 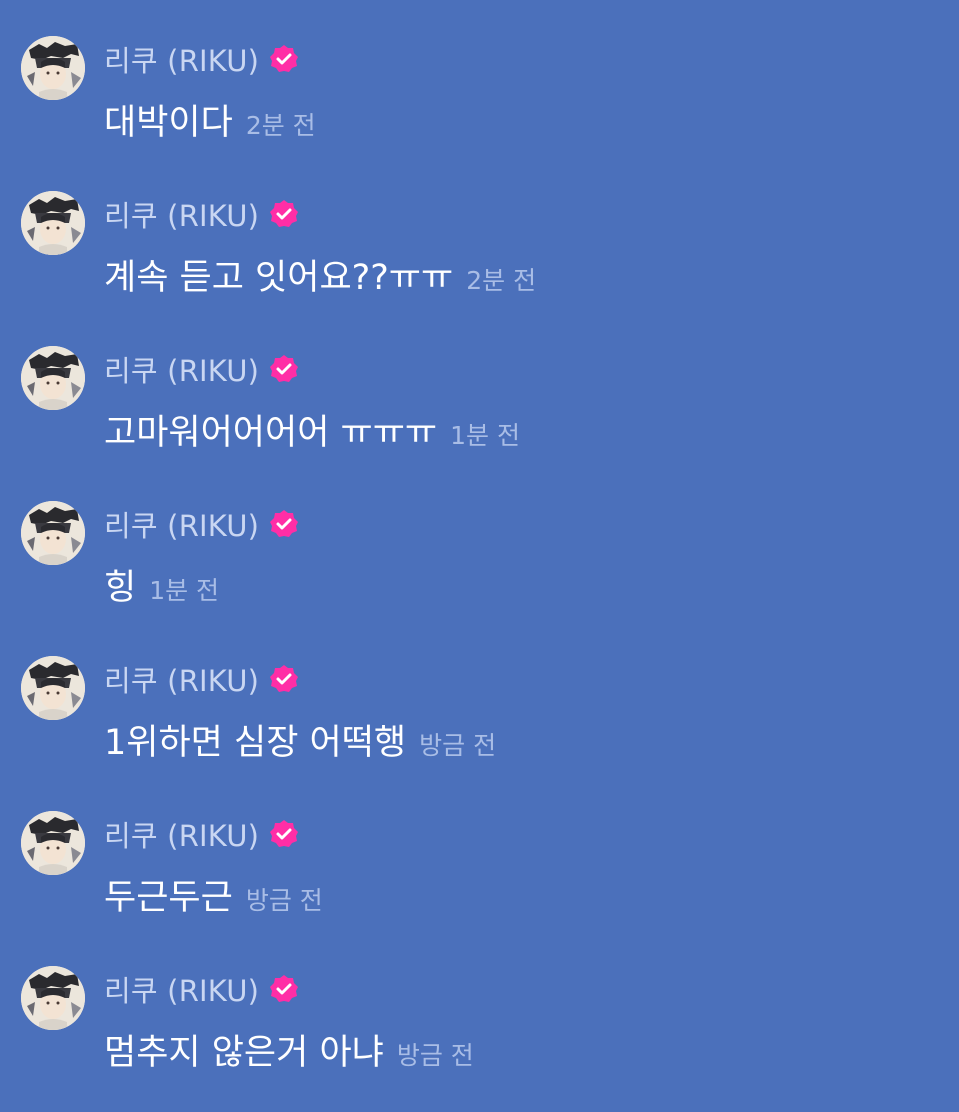 I want to click on message-body: 두근두근 방금 전, so click(x=213, y=895).